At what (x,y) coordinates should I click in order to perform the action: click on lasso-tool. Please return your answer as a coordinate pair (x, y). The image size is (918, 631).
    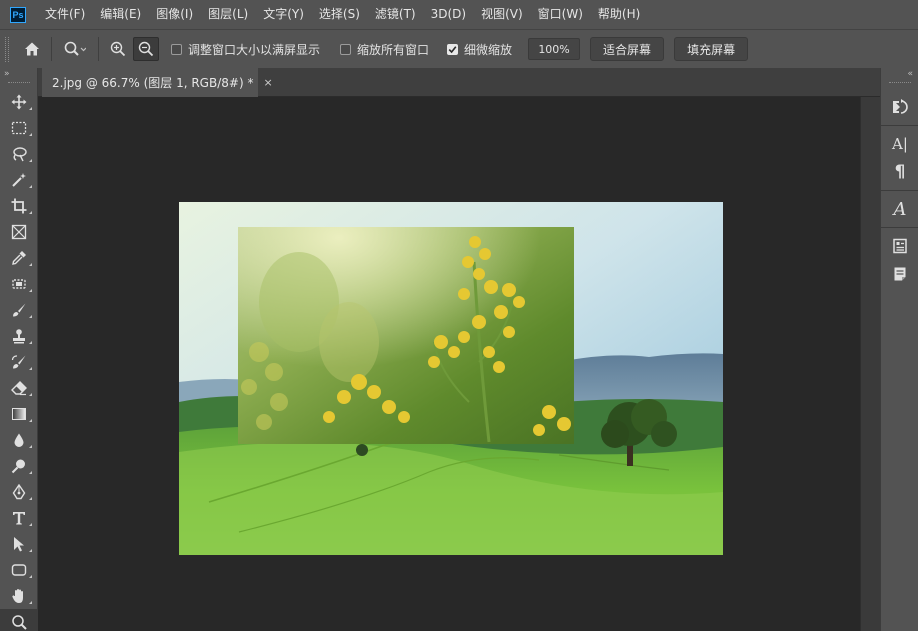
    Looking at the image, I should click on (19, 154).